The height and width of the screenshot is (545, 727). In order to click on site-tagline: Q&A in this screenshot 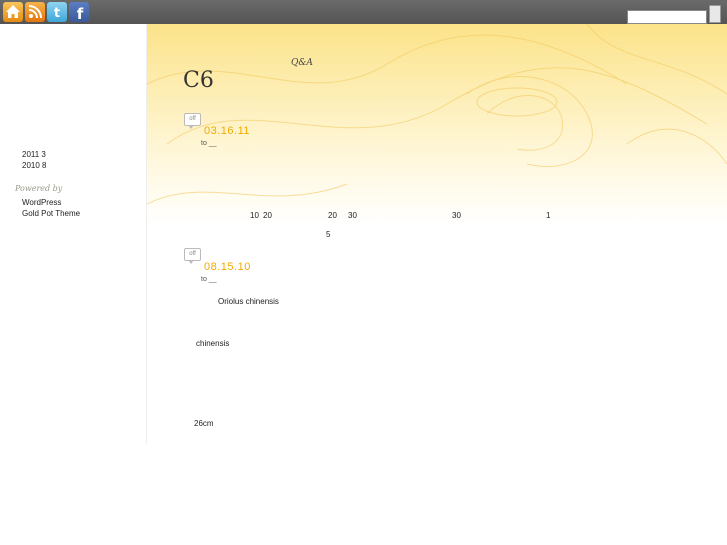, I will do `click(302, 63)`.